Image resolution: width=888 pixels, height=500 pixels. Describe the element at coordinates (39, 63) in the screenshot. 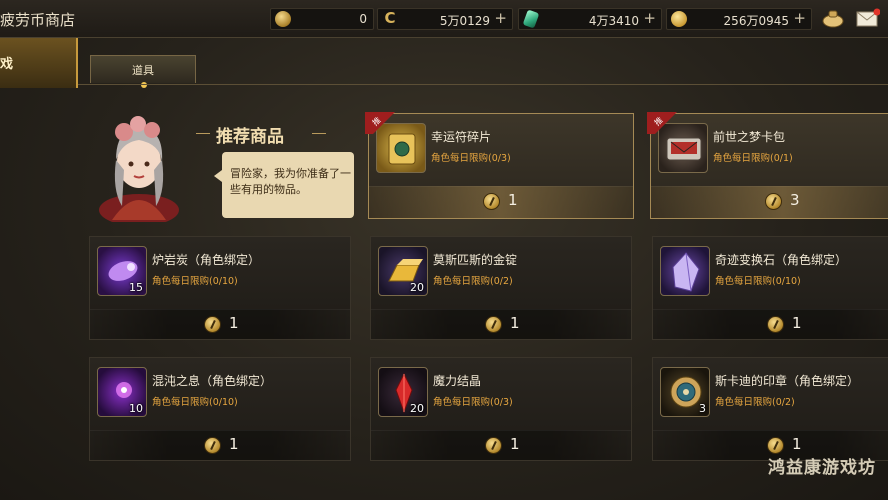

I see `side-tab-game: 戏` at that location.